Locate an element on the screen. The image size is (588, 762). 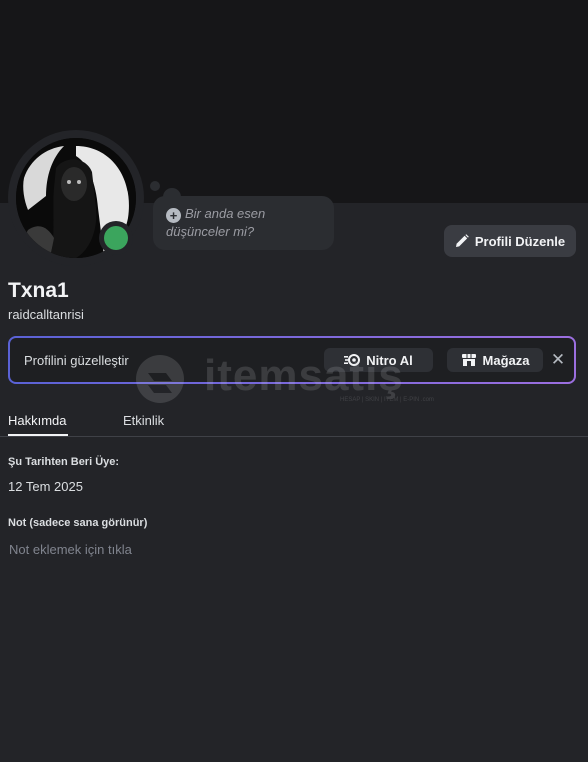
get-nitro-label: Nitro Al is located at coordinates (389, 360).